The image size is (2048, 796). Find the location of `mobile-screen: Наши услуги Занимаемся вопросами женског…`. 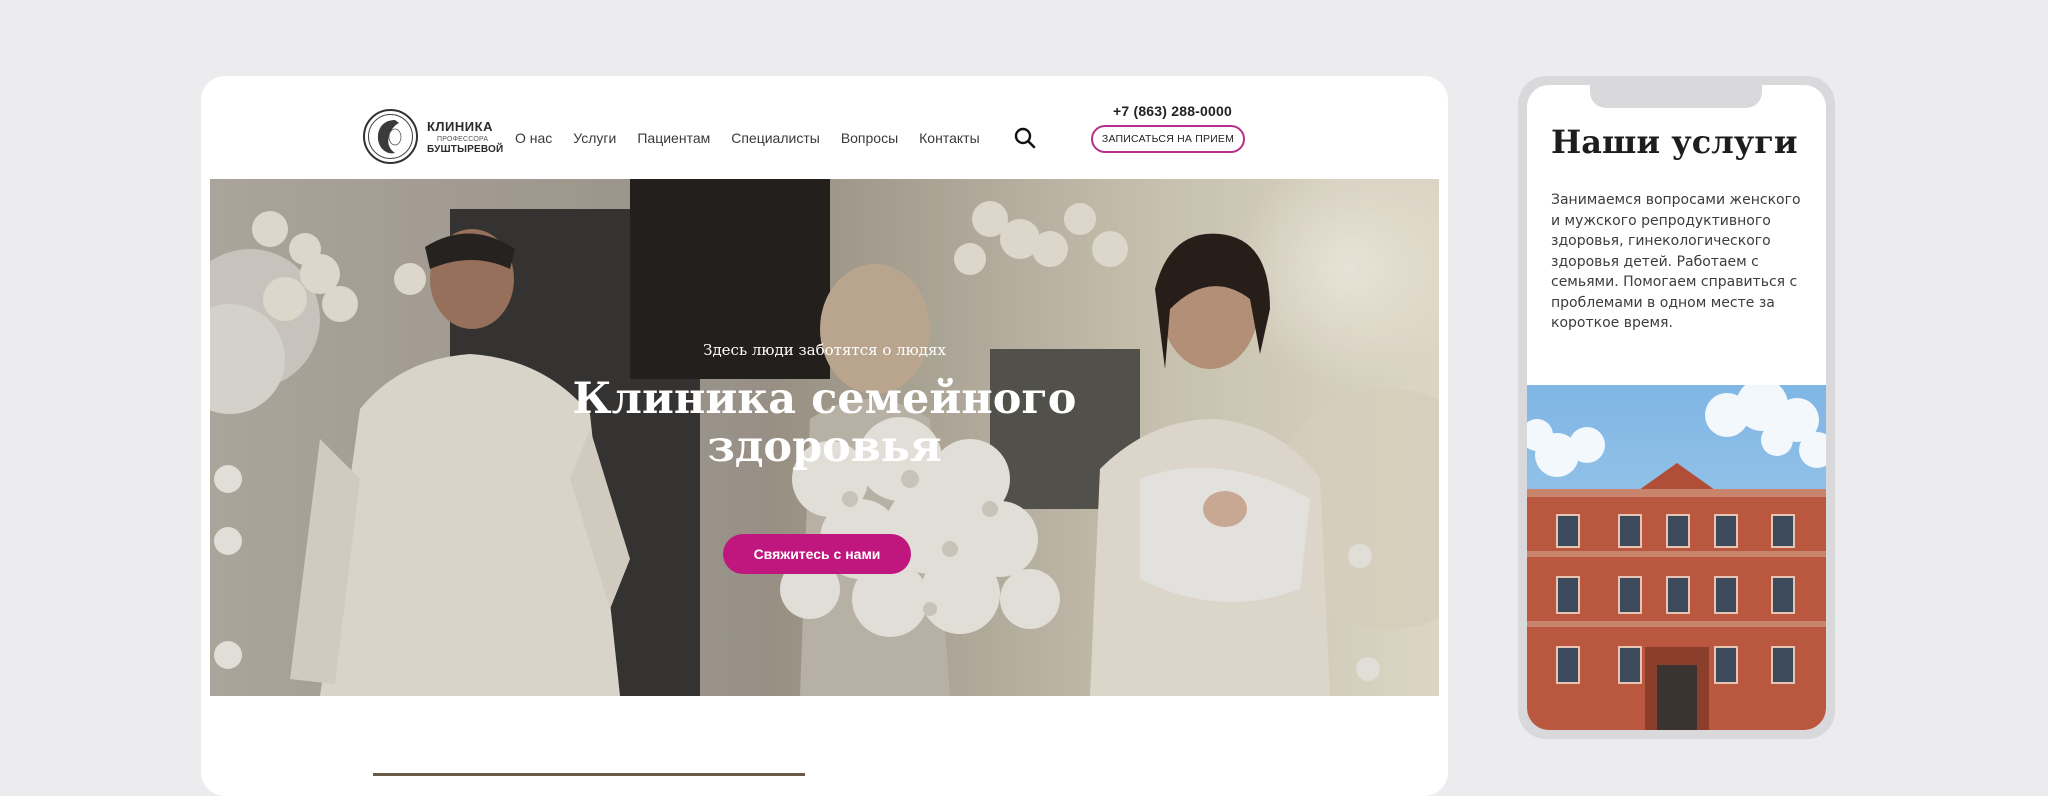

mobile-screen: Наши услуги Занимаемся вопросами женског… is located at coordinates (1676, 407).